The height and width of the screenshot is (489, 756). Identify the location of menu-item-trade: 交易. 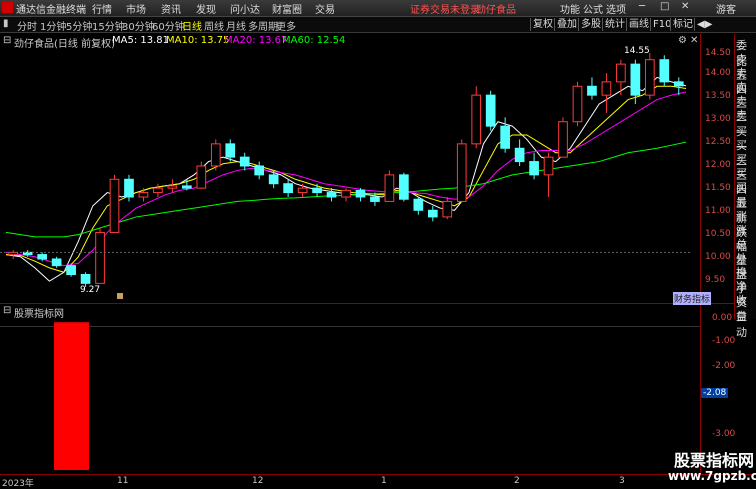
(325, 8).